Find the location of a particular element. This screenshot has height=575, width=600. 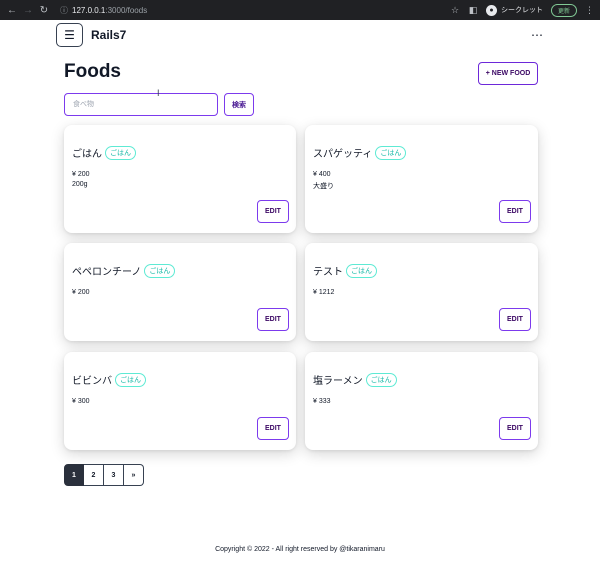

brand-link: Rails7 is located at coordinates (108, 35).